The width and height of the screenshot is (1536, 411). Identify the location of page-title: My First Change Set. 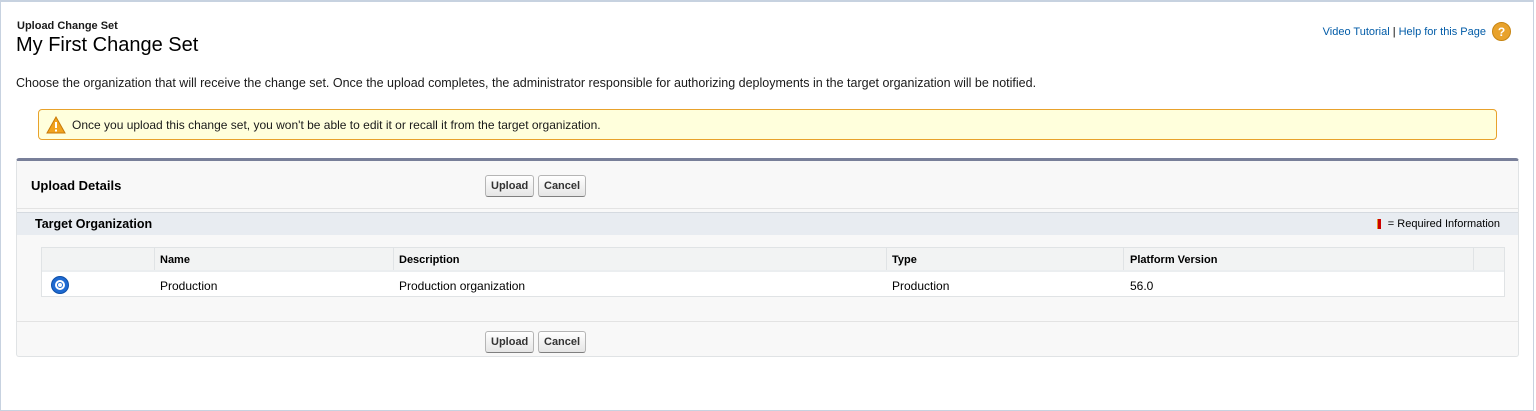
(107, 45).